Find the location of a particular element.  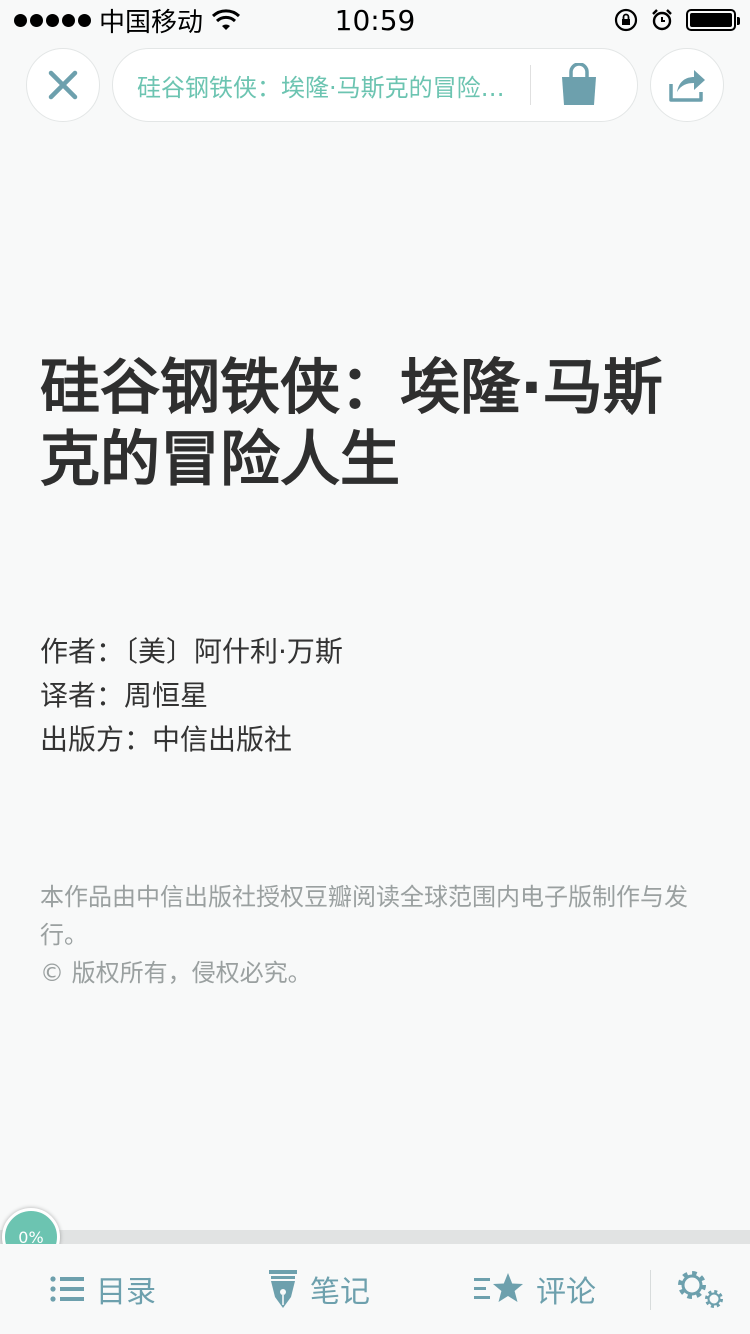

alarm-icon is located at coordinates (662, 20).